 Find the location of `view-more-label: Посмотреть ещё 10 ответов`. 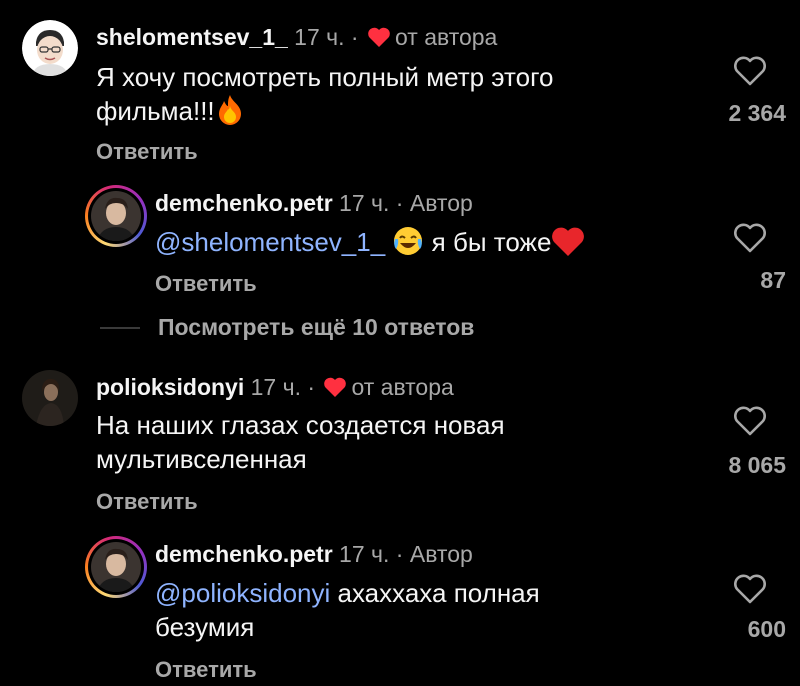

view-more-label: Посмотреть ещё 10 ответов is located at coordinates (316, 327).